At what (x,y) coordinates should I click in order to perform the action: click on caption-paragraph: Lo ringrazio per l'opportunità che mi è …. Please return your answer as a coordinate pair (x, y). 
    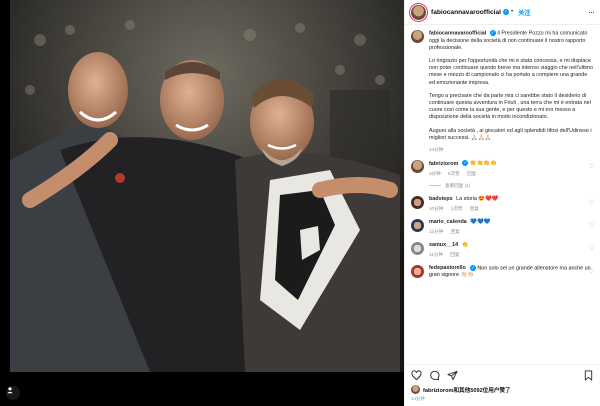
    Looking at the image, I should click on (511, 72).